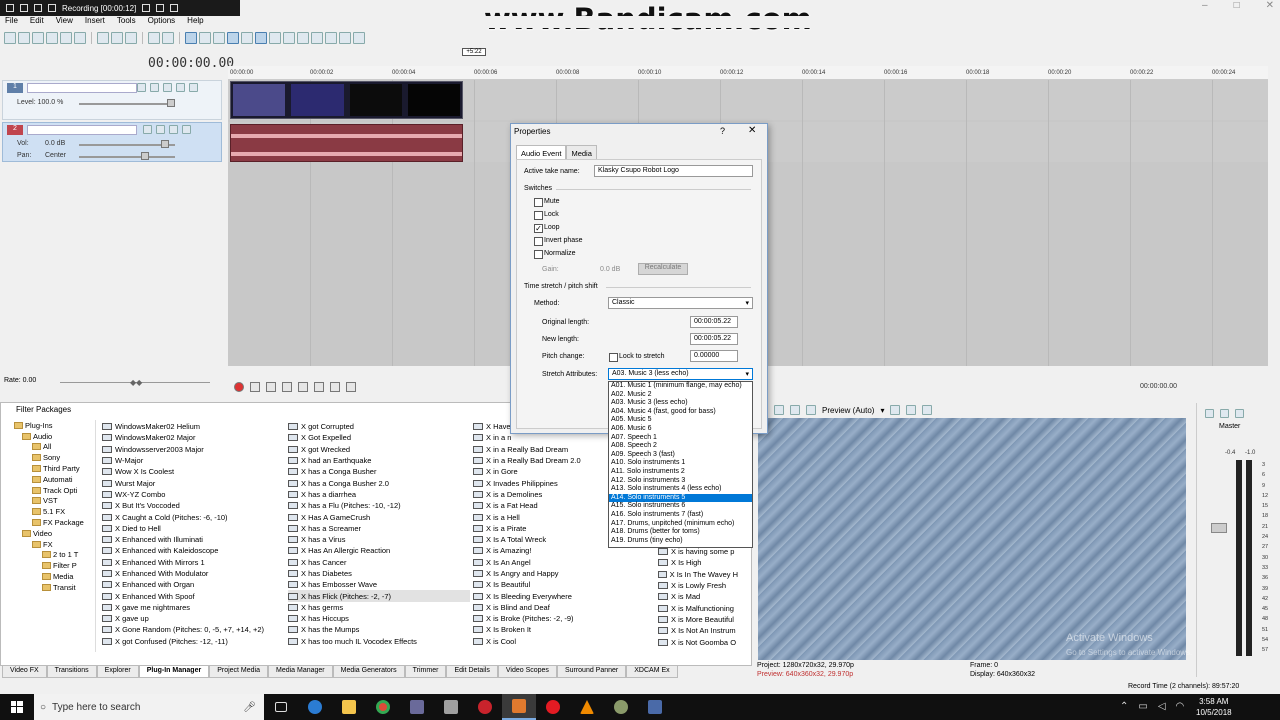  Describe the element at coordinates (193, 573) in the screenshot. I see `plugin-item: X Enhanced With Modulator` at that location.